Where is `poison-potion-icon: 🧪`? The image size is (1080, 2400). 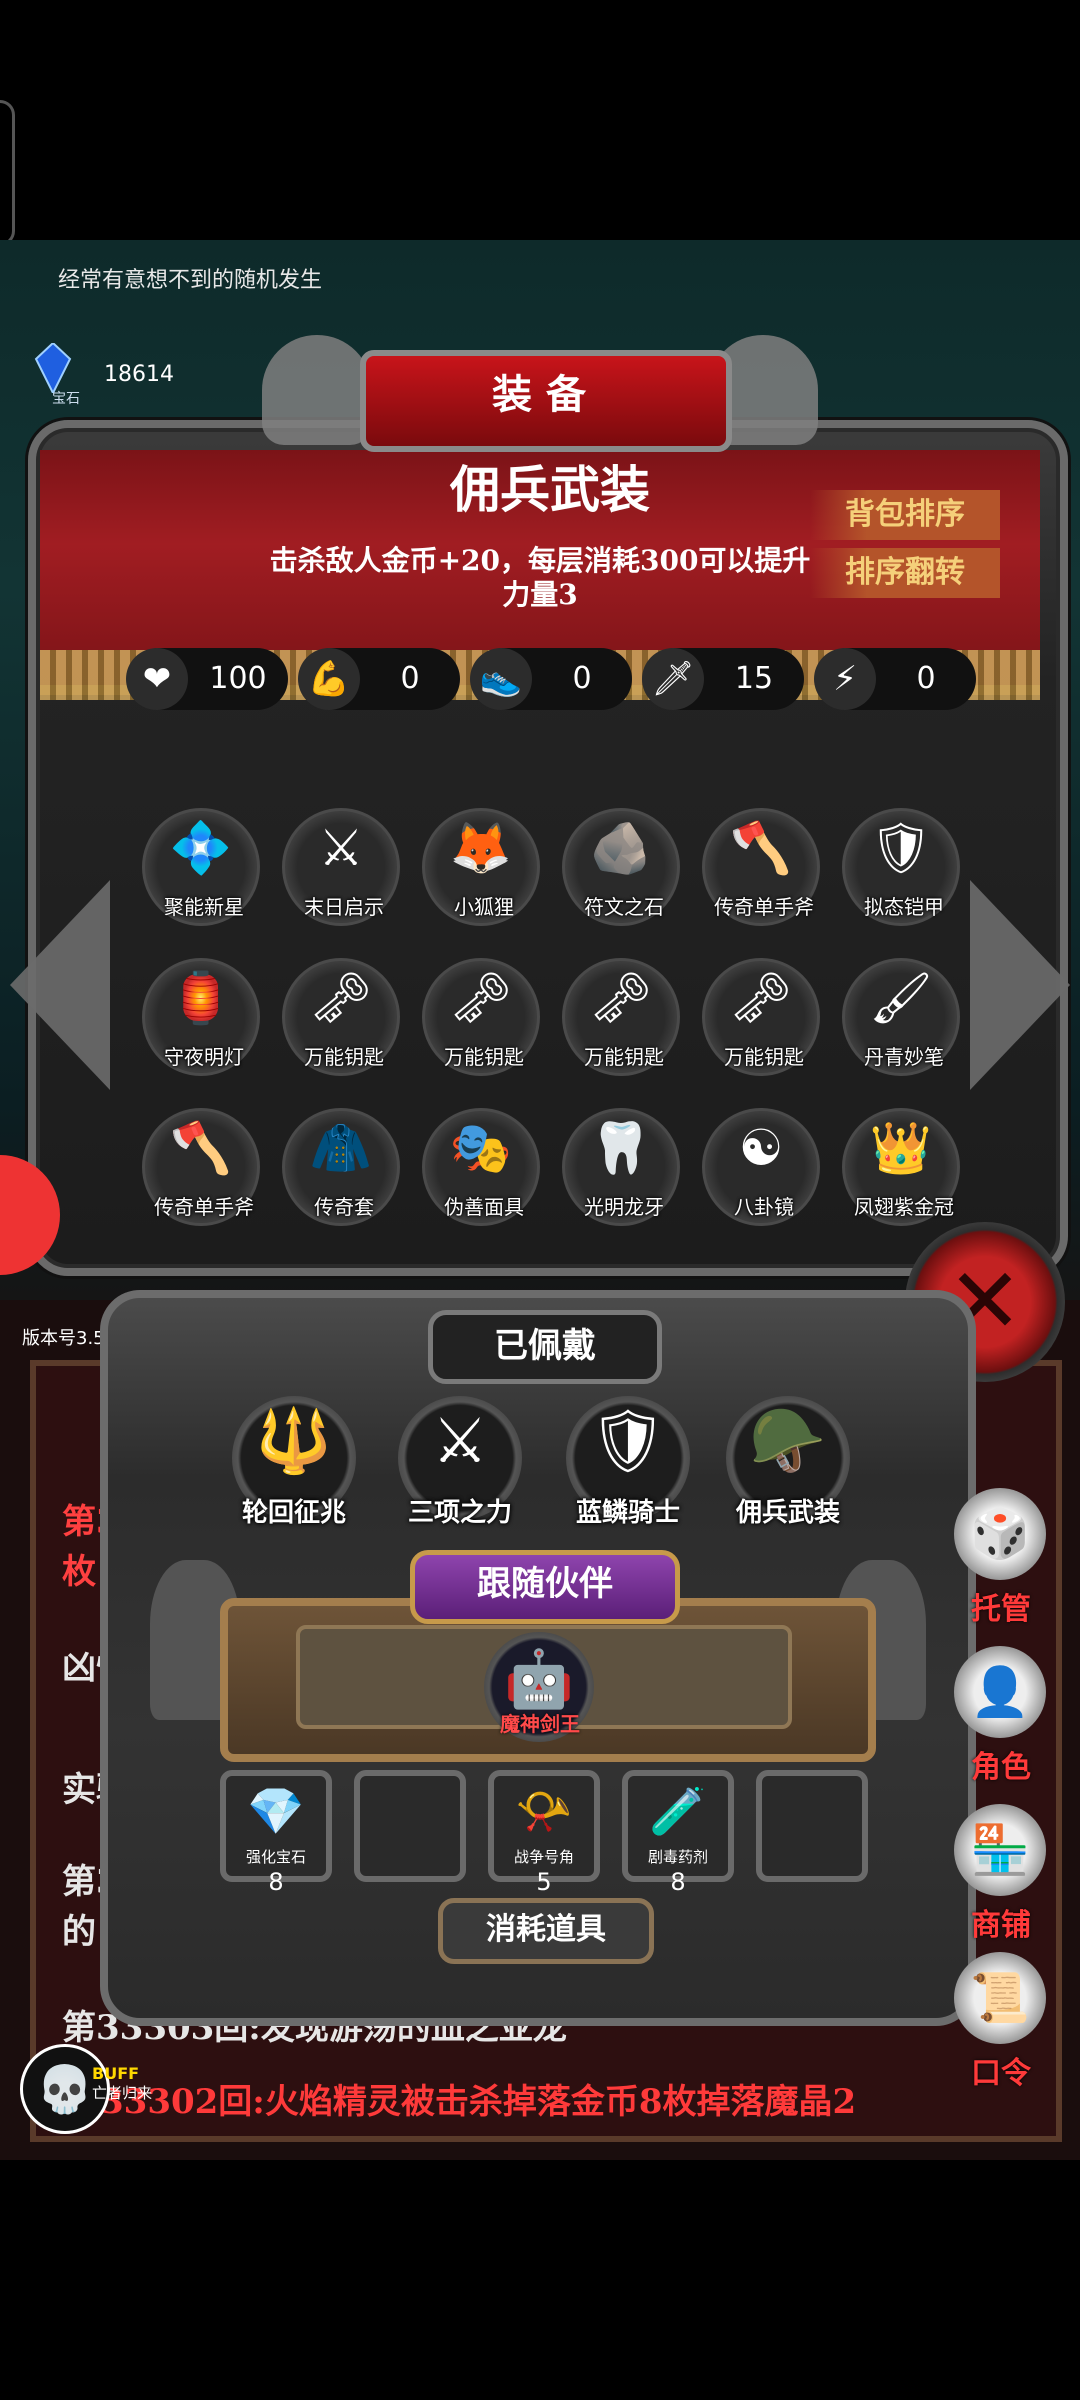 poison-potion-icon: 🧪 is located at coordinates (678, 1811).